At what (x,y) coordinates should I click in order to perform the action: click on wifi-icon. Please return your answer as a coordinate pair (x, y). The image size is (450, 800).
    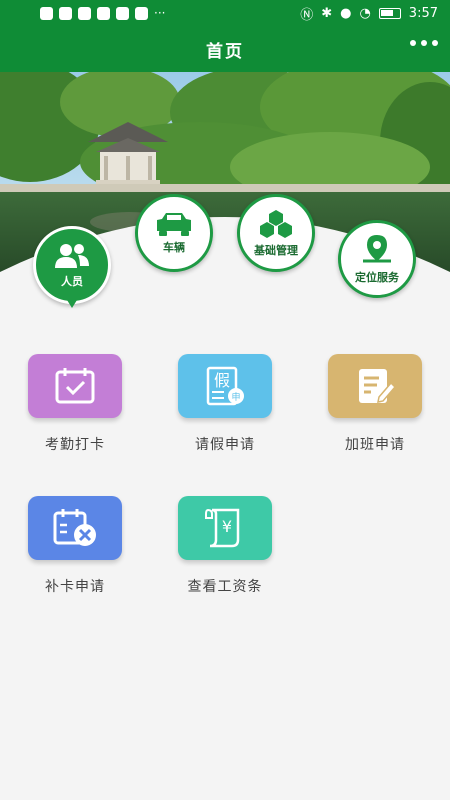
    Looking at the image, I should click on (65, 13).